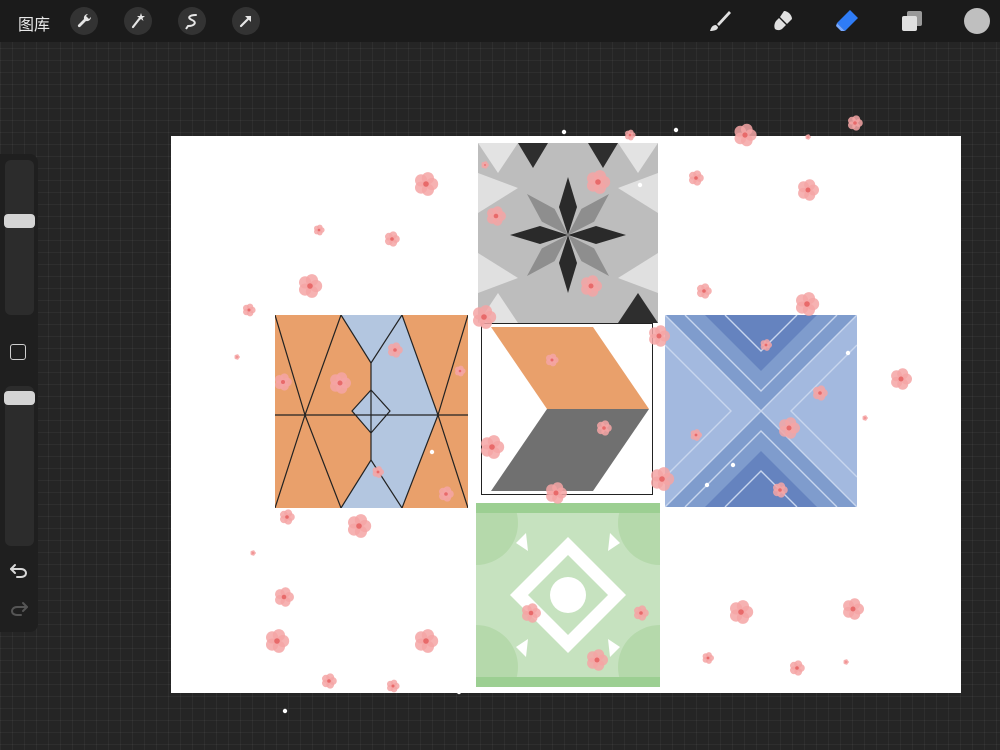  Describe the element at coordinates (19, 221) in the screenshot. I see `brush-size-thumb` at that location.